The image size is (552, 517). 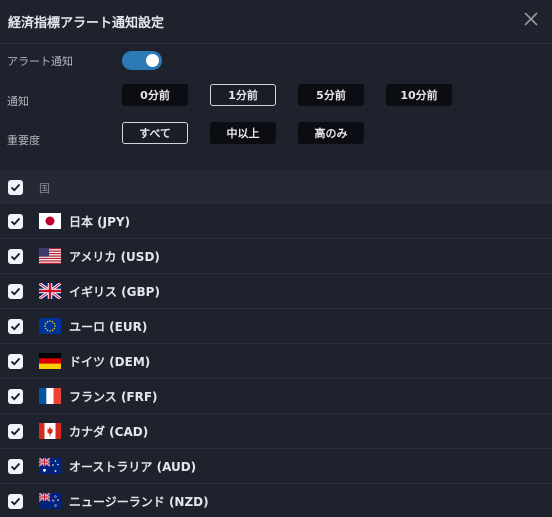 I want to click on close-icon, so click(x=531, y=19).